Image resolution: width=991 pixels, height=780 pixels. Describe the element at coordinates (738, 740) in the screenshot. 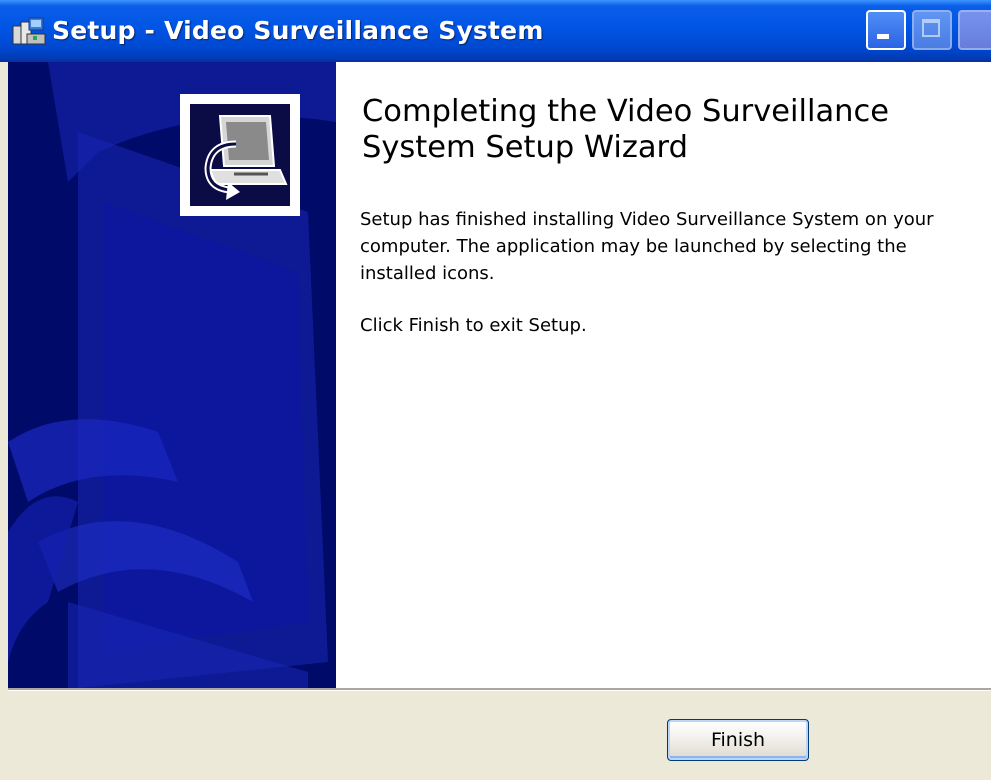

I see `finish-button: Finish` at that location.